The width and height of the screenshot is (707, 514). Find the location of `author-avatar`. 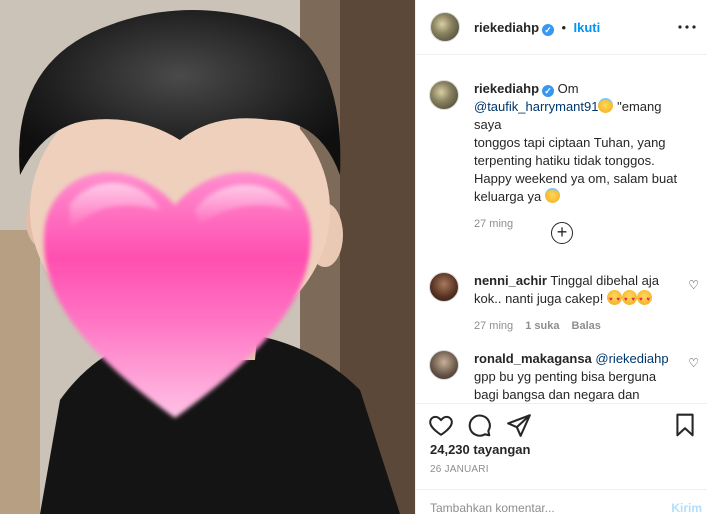

author-avatar is located at coordinates (445, 27).